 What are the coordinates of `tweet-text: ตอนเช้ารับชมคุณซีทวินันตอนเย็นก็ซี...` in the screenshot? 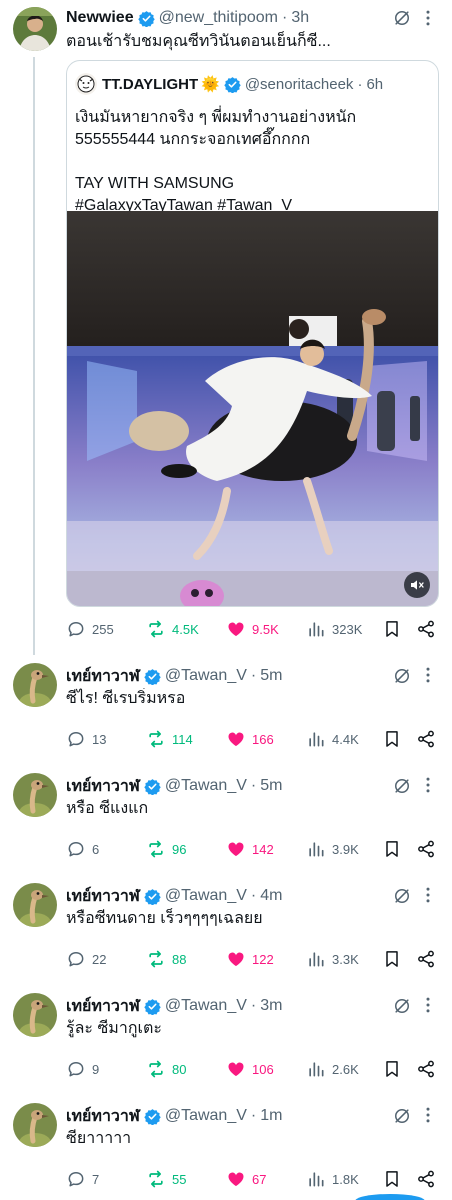 It's located at (198, 41).